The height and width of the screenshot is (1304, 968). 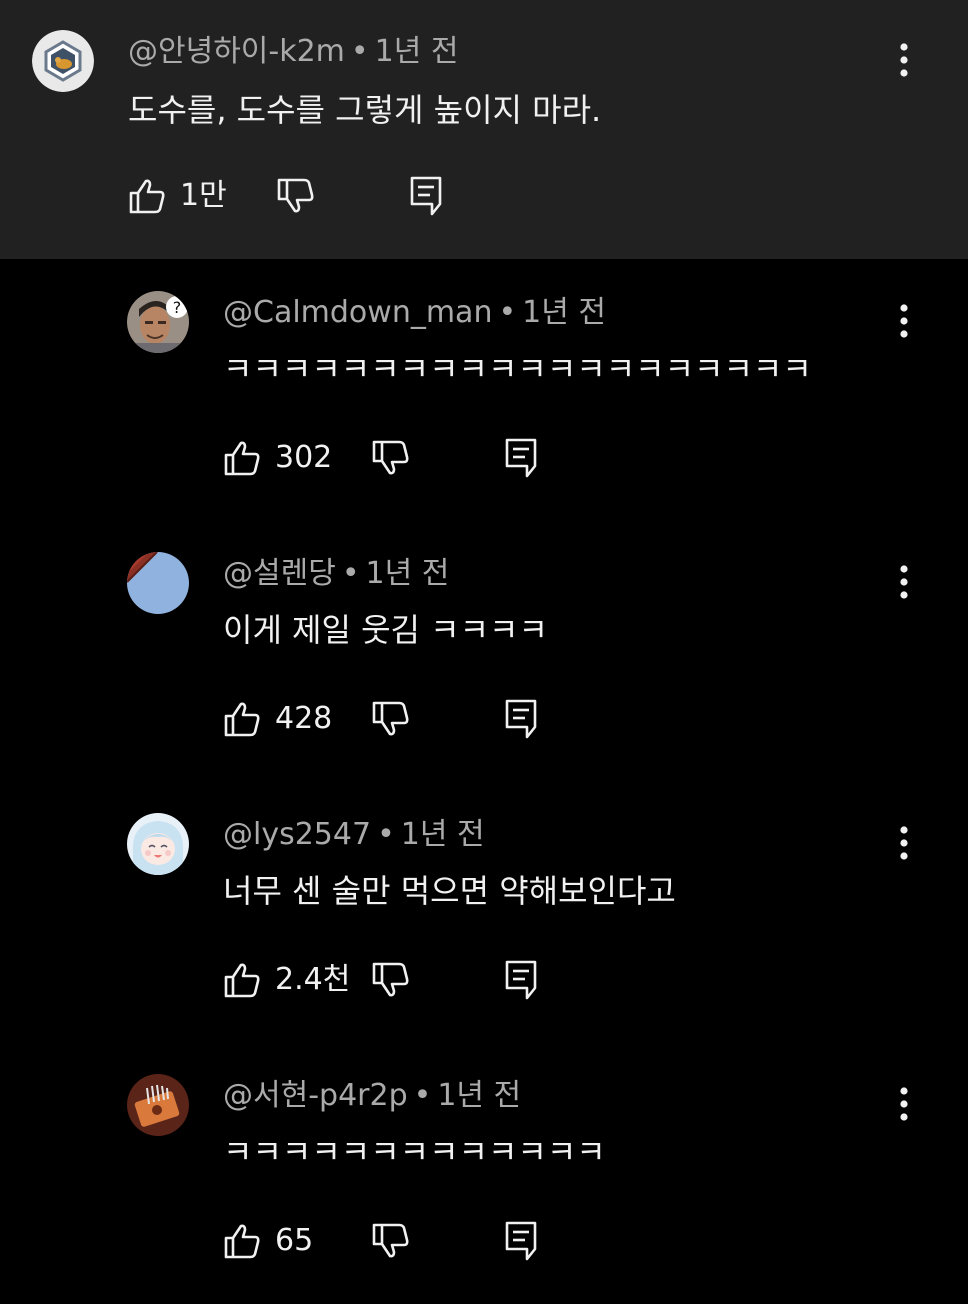 I want to click on comment-actions: 1만, so click(x=298, y=196).